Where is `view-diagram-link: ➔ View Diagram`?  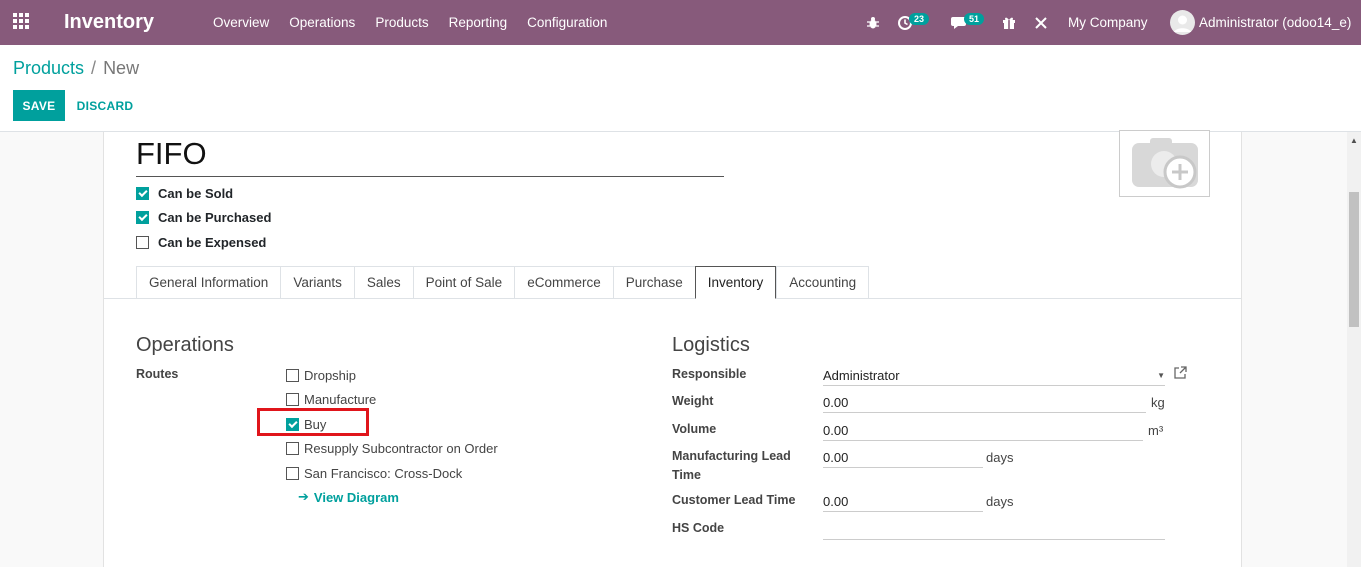
view-diagram-link: ➔ View Diagram is located at coordinates (348, 497).